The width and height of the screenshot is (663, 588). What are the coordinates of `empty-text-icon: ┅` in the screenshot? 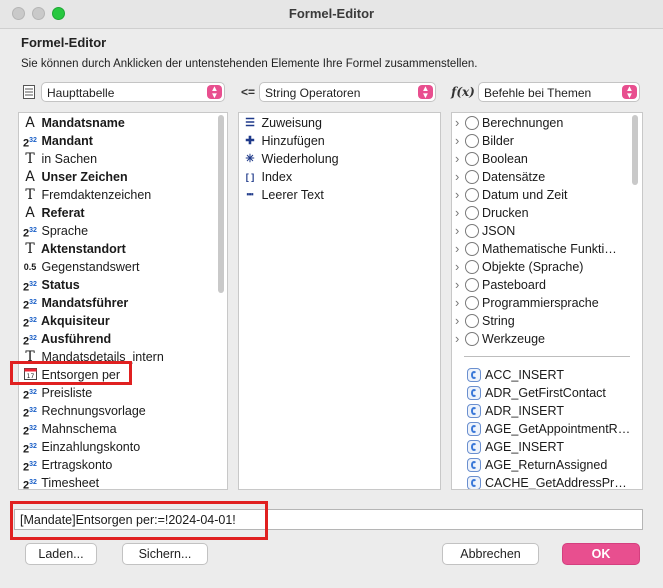 It's located at (250, 195).